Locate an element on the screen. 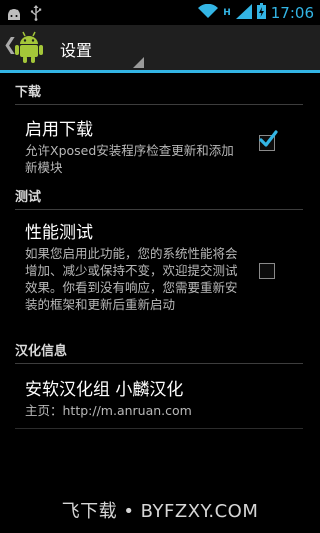 The height and width of the screenshot is (533, 320). section-header-download: 下载 is located at coordinates (159, 93).